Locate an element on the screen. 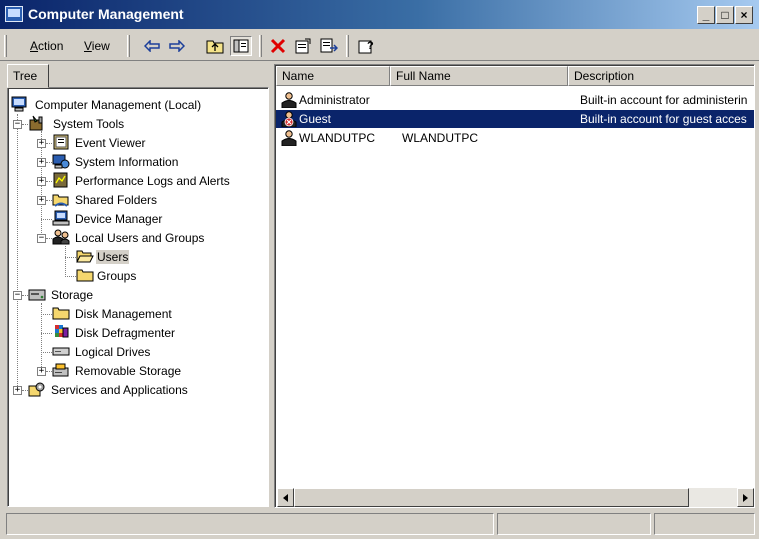 This screenshot has width=759, height=539. right-arrow-icon is located at coordinates (745, 497).